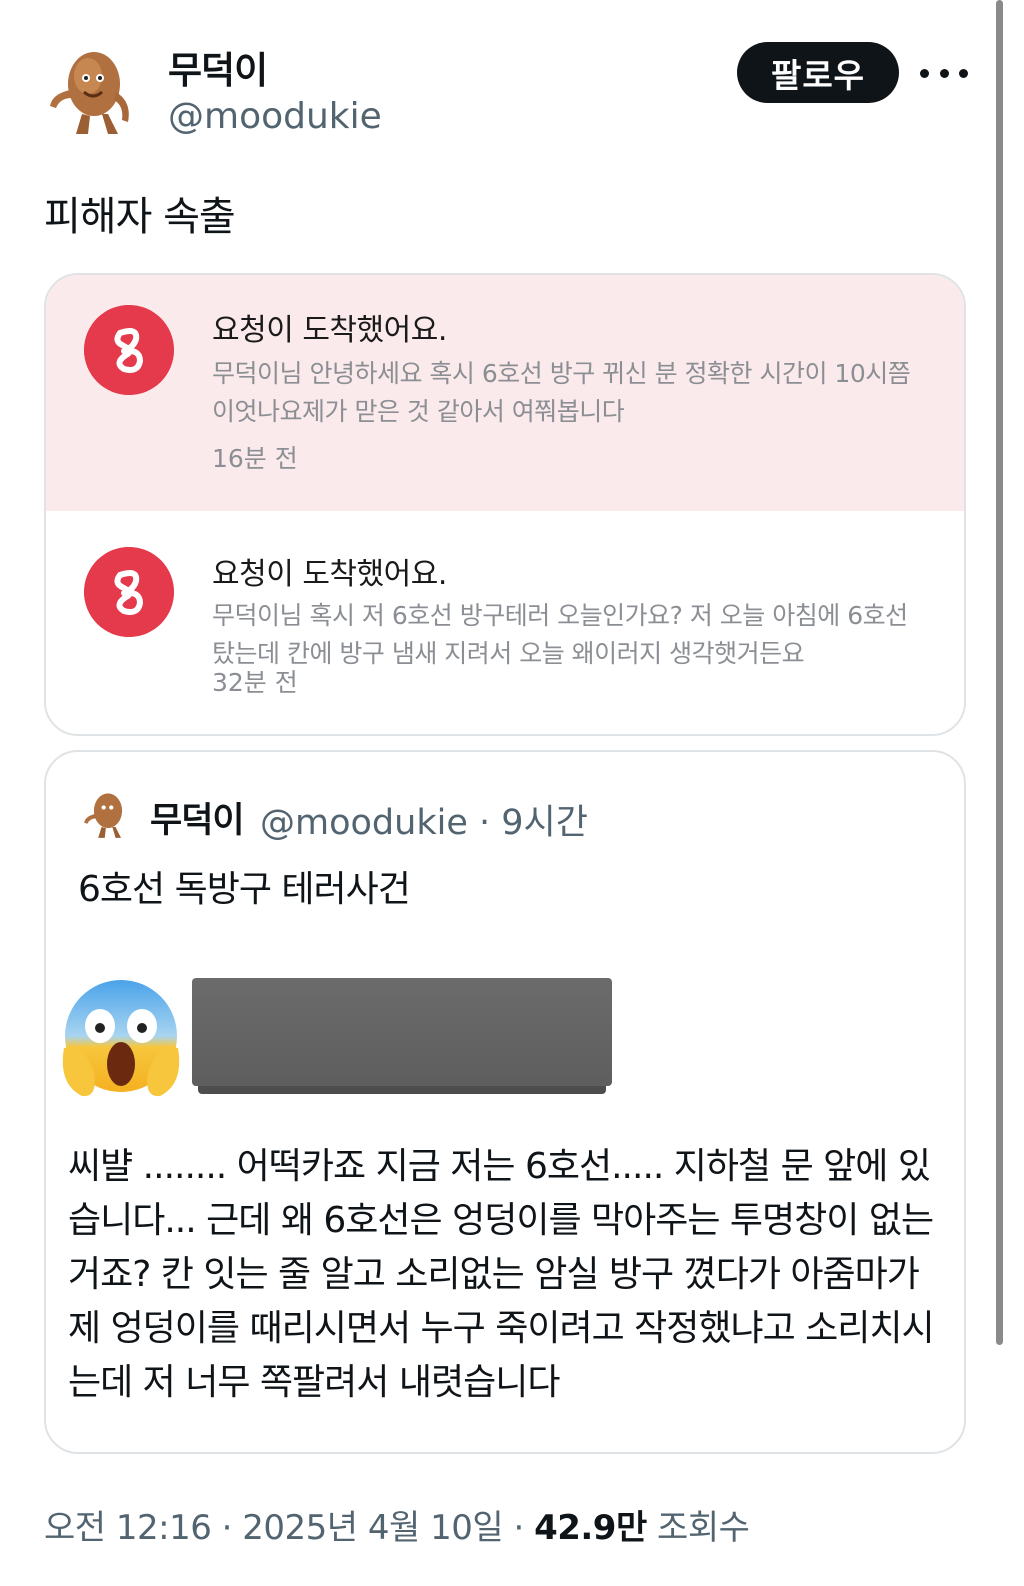  What do you see at coordinates (402, 1036) in the screenshot?
I see `blurred-image` at bounding box center [402, 1036].